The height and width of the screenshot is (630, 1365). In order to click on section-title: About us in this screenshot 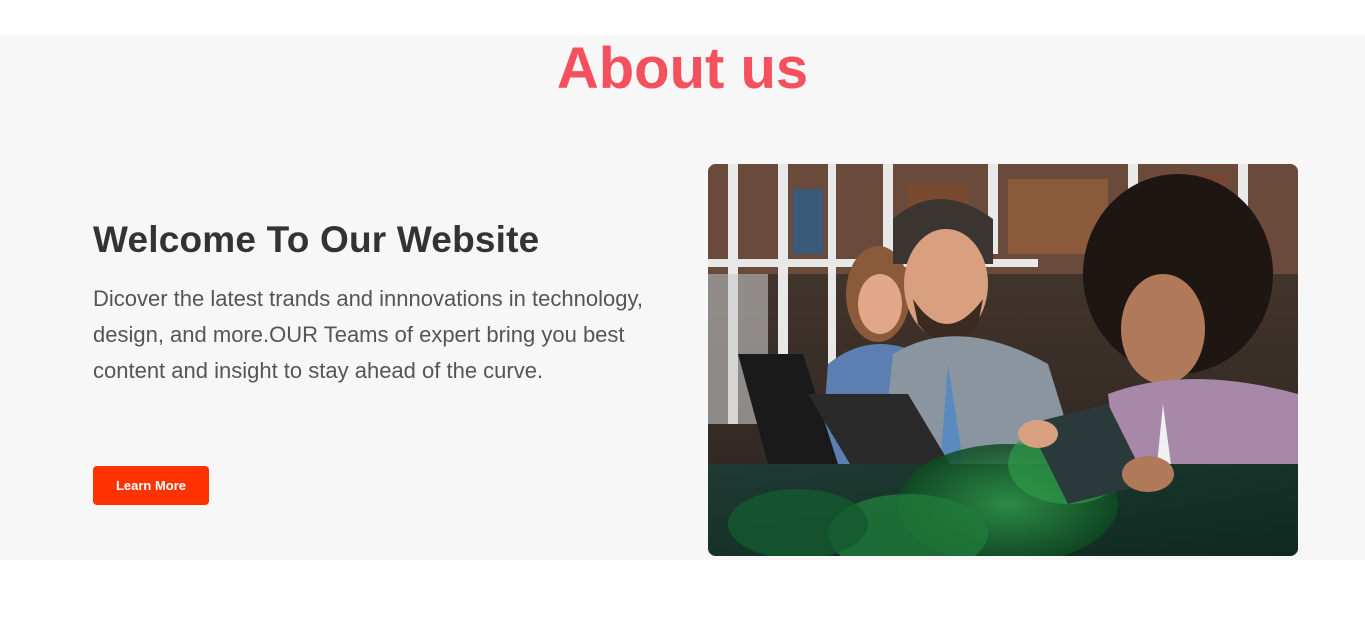, I will do `click(682, 68)`.